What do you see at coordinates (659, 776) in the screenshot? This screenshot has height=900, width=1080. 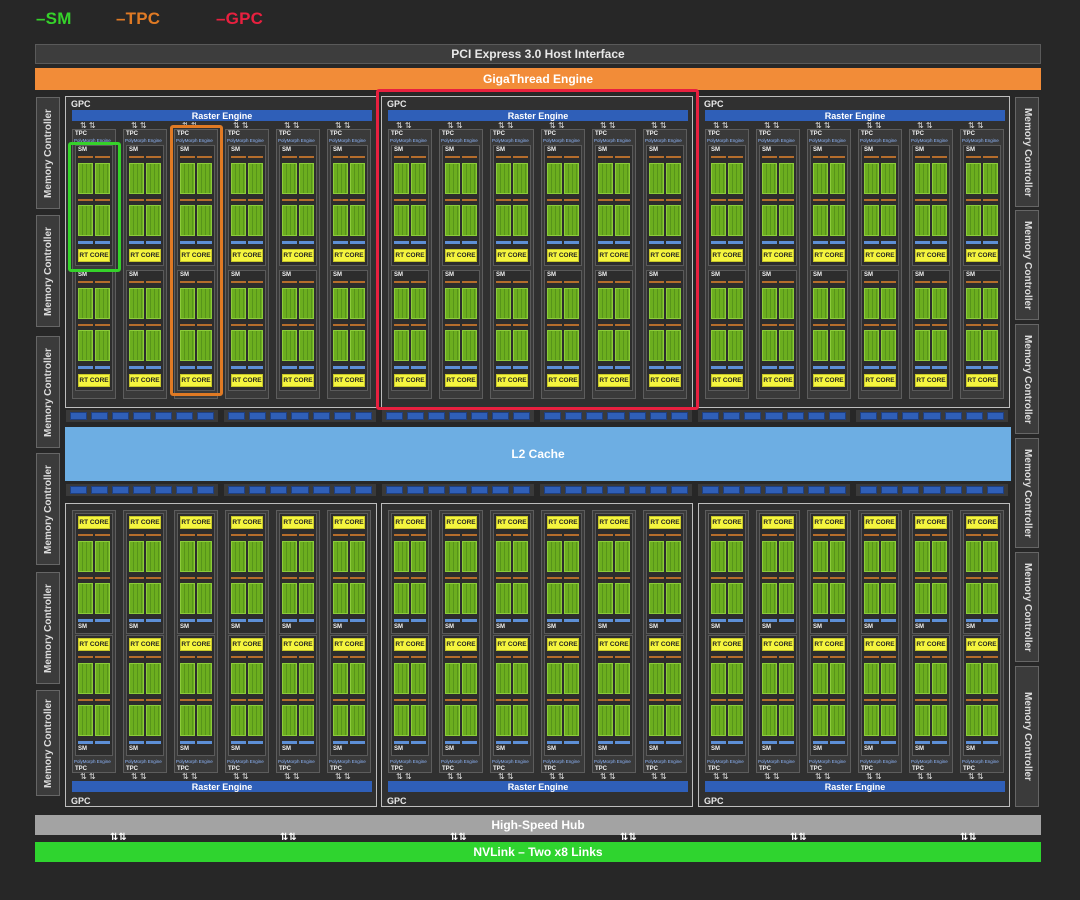 I see `tpc-arrows: ⇅ ⇅` at bounding box center [659, 776].